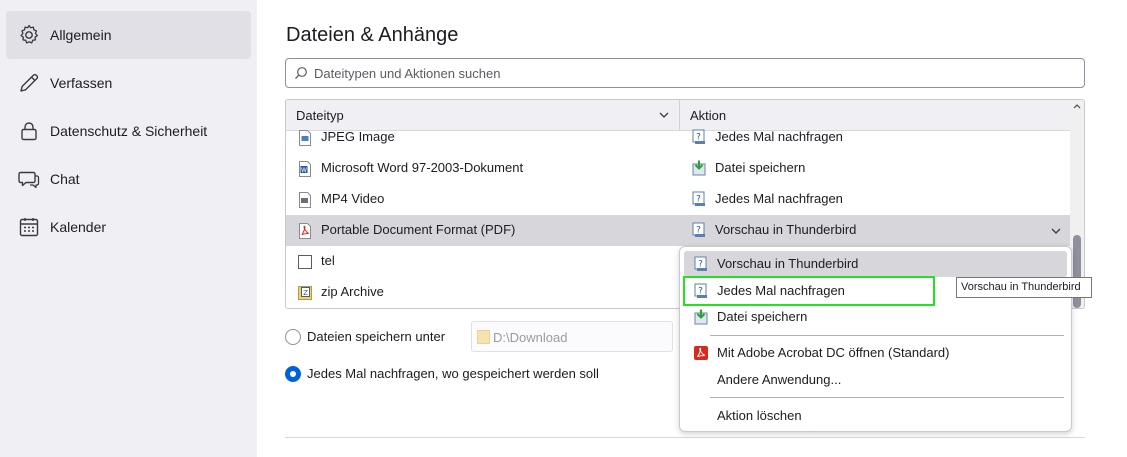 This screenshot has height=457, width=1127. I want to click on menu-item-label: Aktion löschen, so click(759, 415).